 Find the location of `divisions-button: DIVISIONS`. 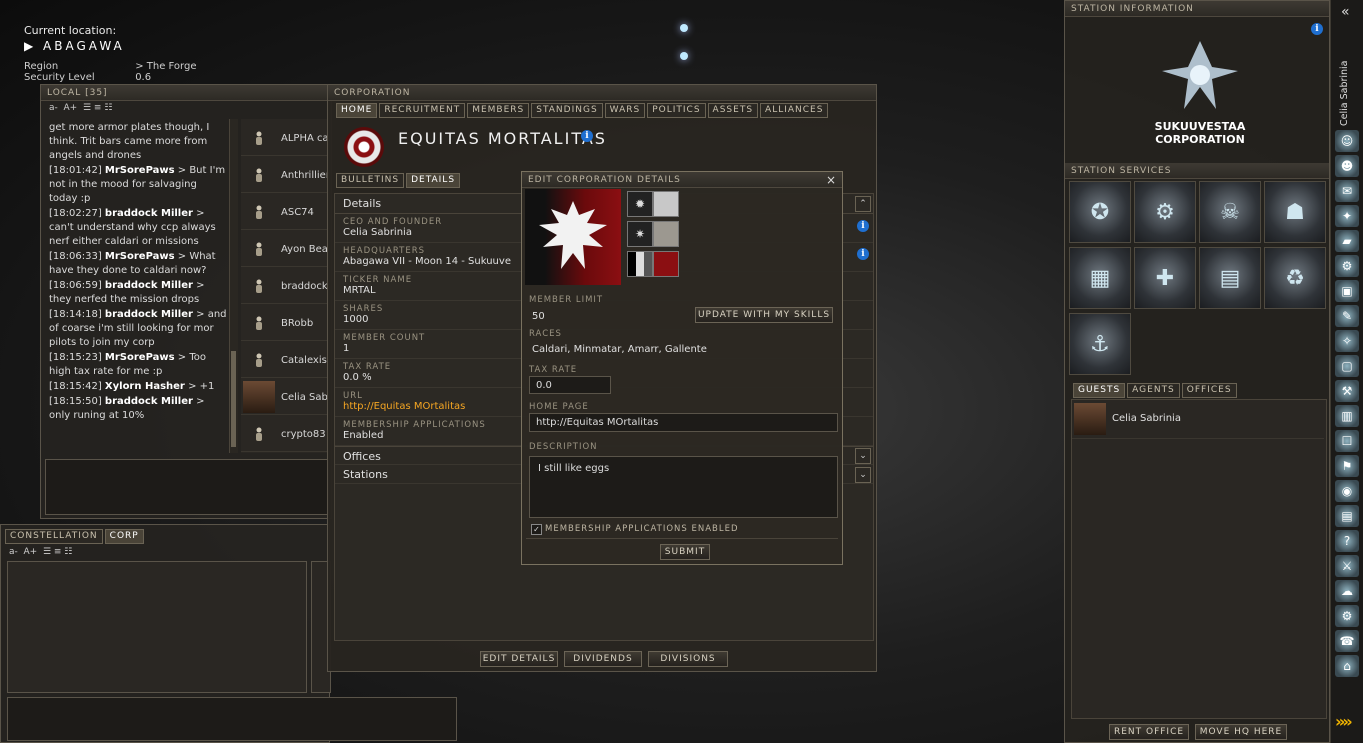

divisions-button: DIVISIONS is located at coordinates (688, 659).